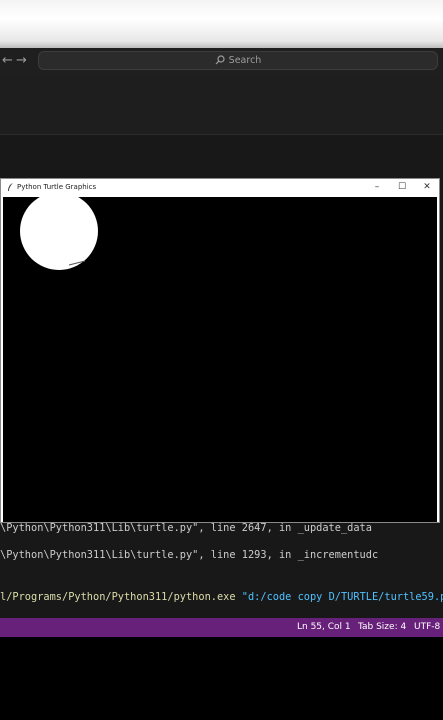  Describe the element at coordinates (57, 187) in the screenshot. I see `turtle-window-title: Python Turtle Graphics` at that location.